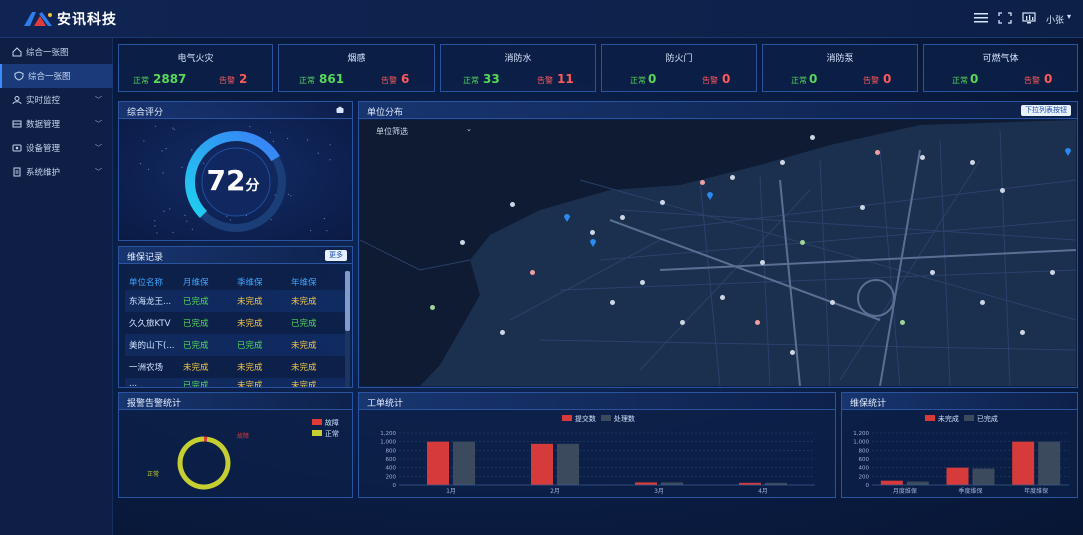 Image resolution: width=1083 pixels, height=535 pixels. Describe the element at coordinates (56, 148) in the screenshot. I see `sidebar-item-device: 设备管理 ﹀` at that location.